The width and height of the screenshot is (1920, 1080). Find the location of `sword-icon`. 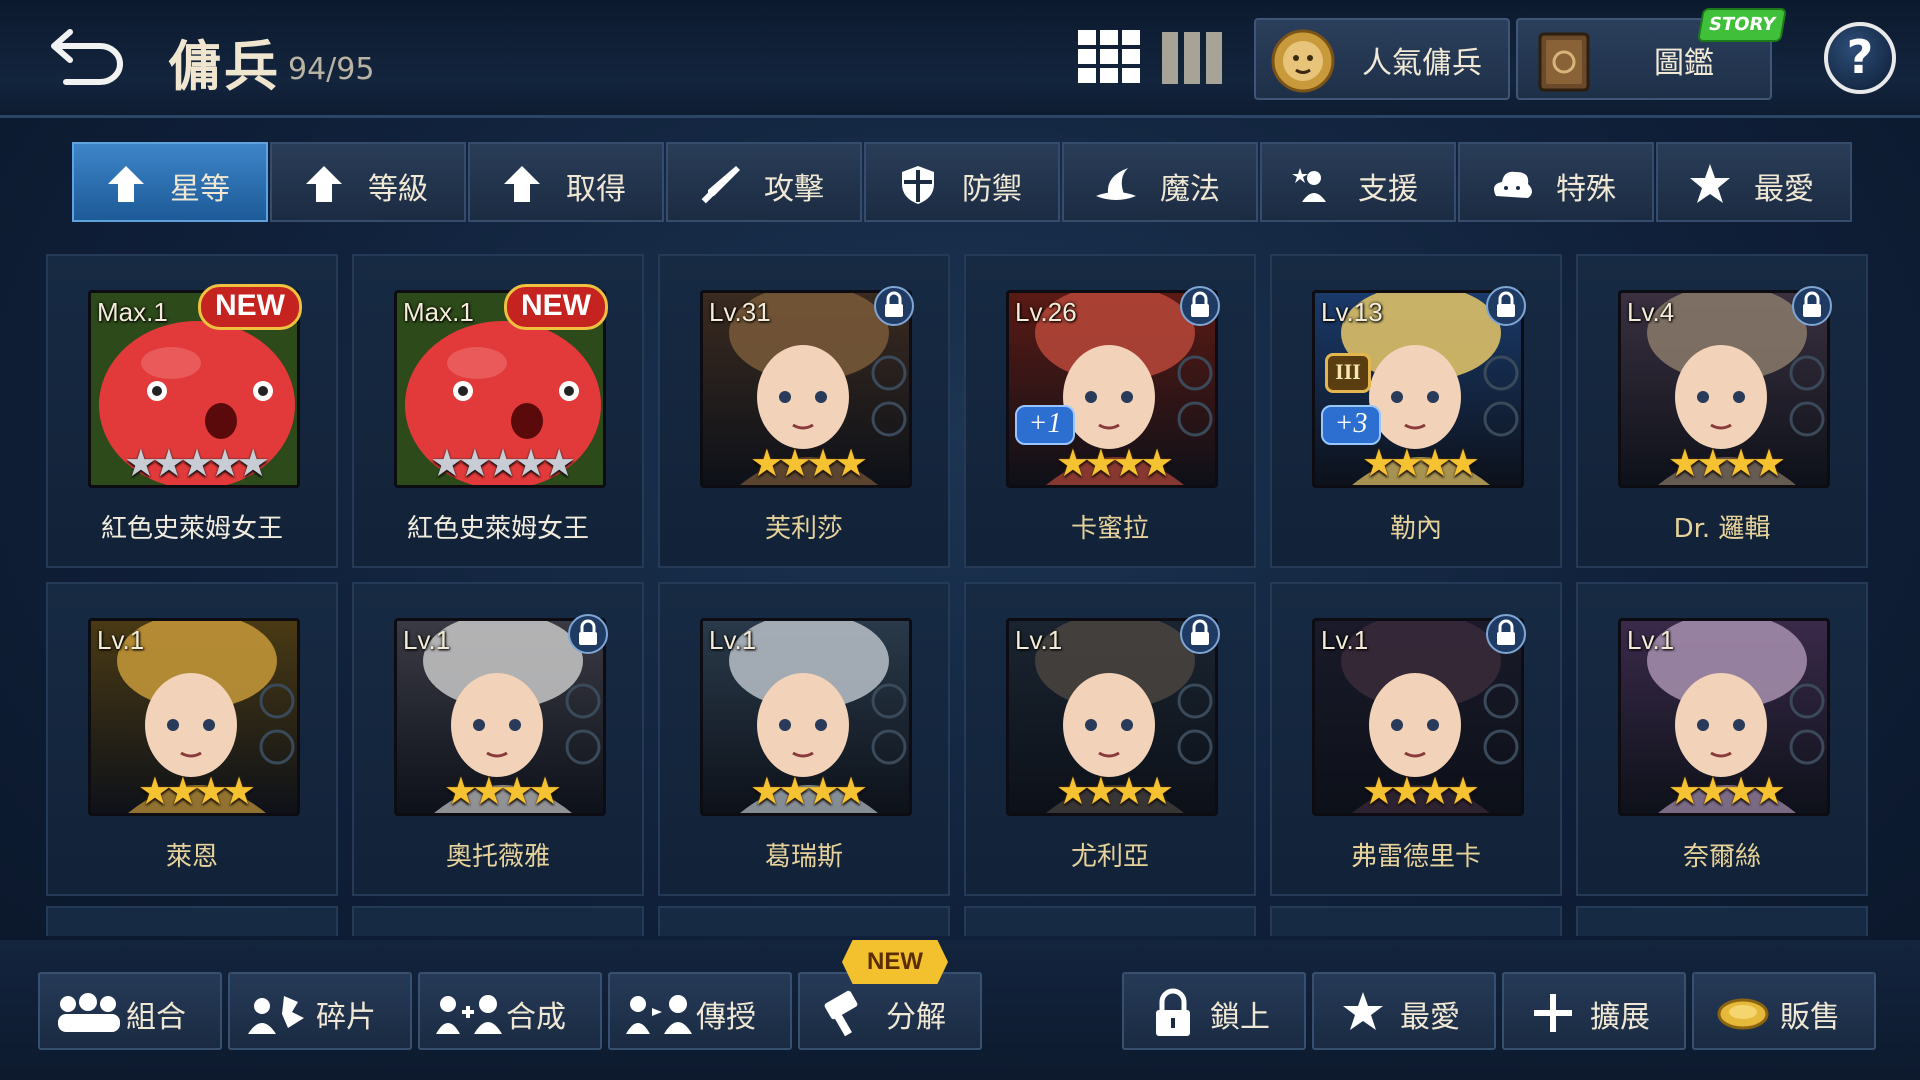

sword-icon is located at coordinates (720, 185).